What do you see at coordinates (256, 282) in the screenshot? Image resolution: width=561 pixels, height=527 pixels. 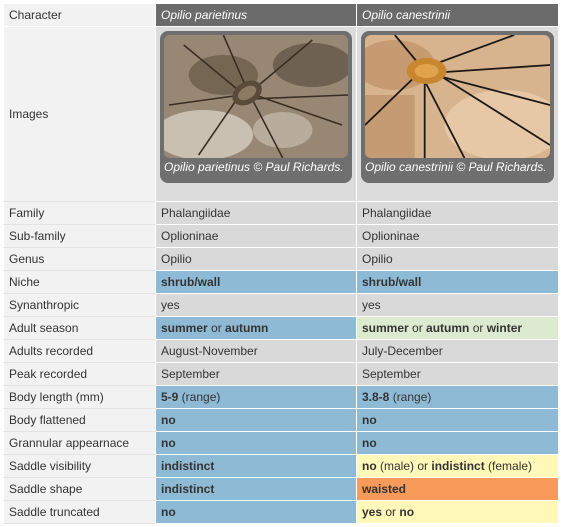 I see `cell-niche-1: shrub/wall` at bounding box center [256, 282].